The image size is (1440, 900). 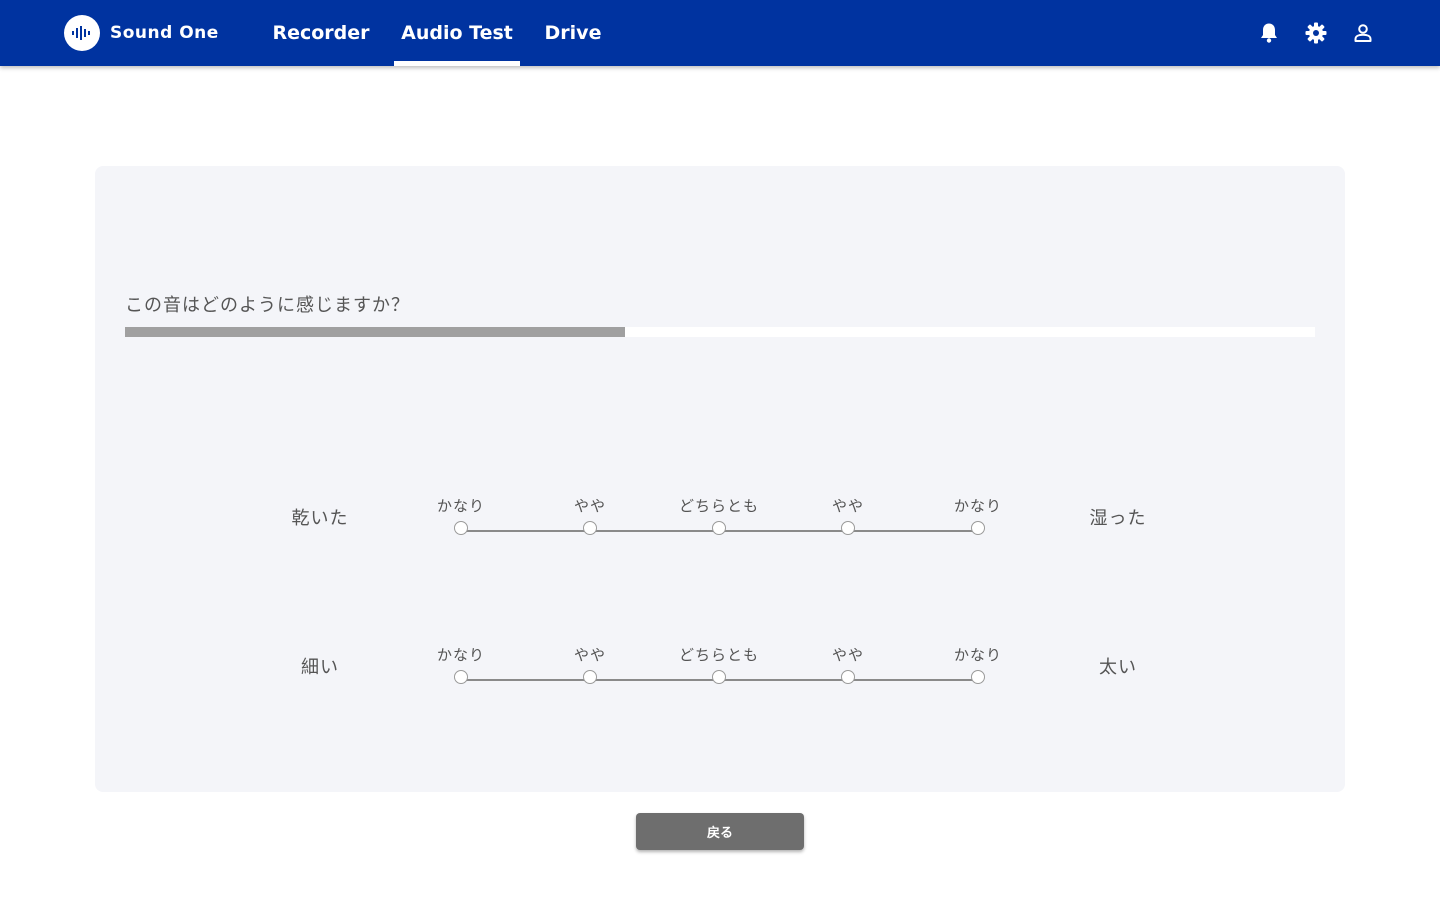 What do you see at coordinates (82, 33) in the screenshot?
I see `sound-wave-logo-icon` at bounding box center [82, 33].